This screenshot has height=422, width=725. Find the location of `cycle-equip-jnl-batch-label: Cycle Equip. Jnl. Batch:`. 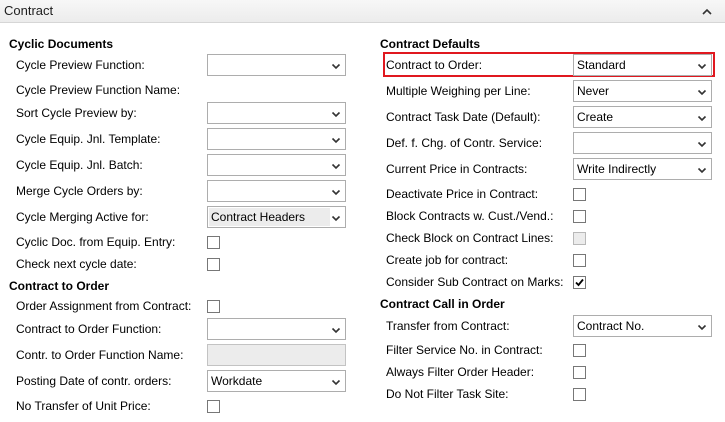

cycle-equip-jnl-batch-label: Cycle Equip. Jnl. Batch: is located at coordinates (79, 165).